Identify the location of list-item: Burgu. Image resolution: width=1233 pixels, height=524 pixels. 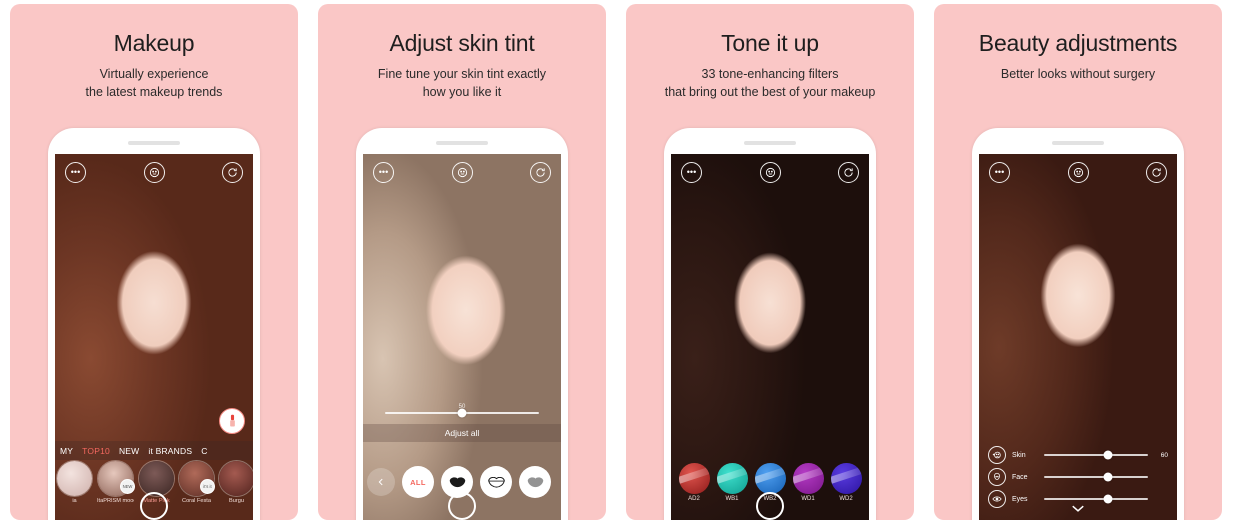
(236, 482).